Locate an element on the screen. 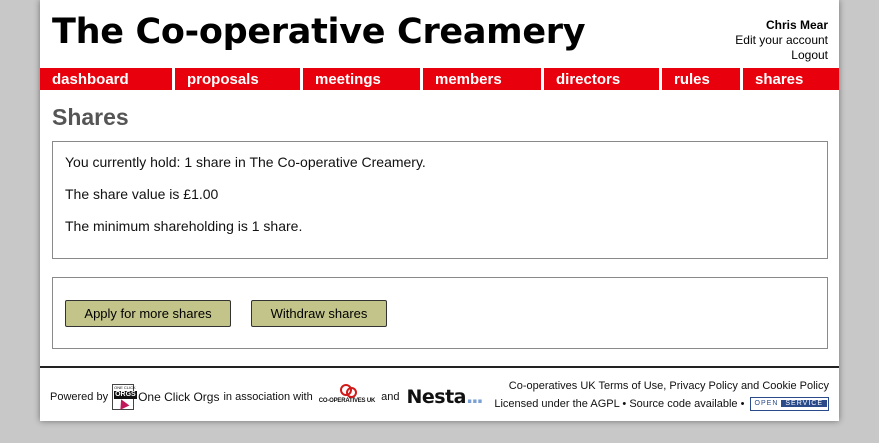 This screenshot has height=443, width=879. source-code-link: Source code available is located at coordinates (683, 404).